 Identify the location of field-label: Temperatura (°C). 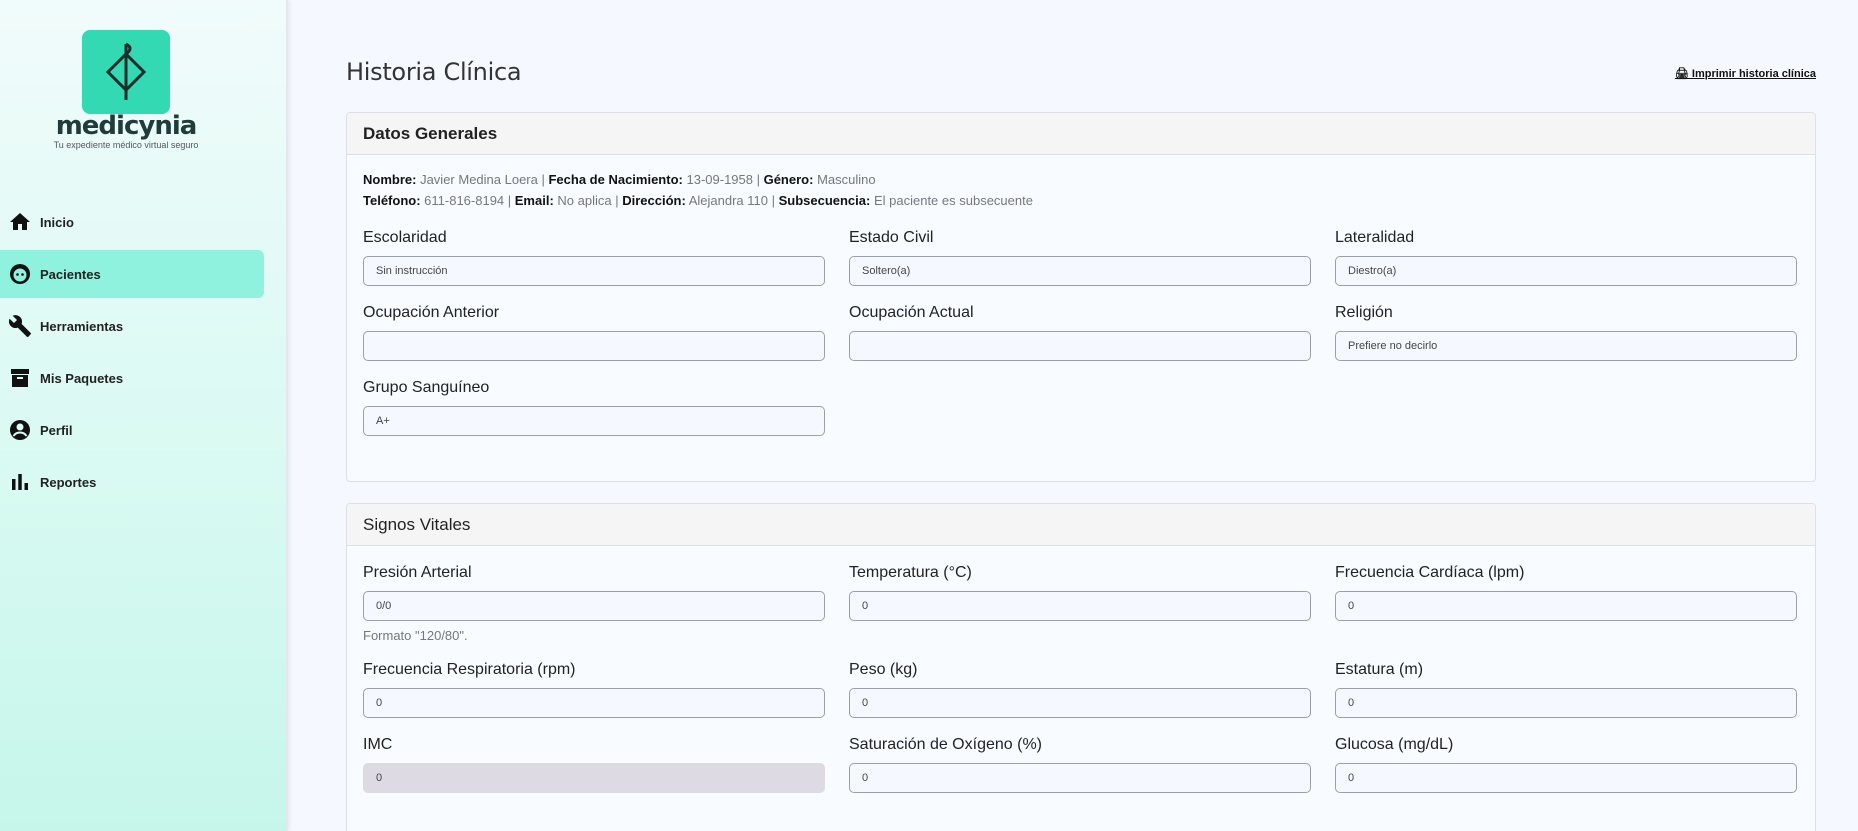
(910, 572).